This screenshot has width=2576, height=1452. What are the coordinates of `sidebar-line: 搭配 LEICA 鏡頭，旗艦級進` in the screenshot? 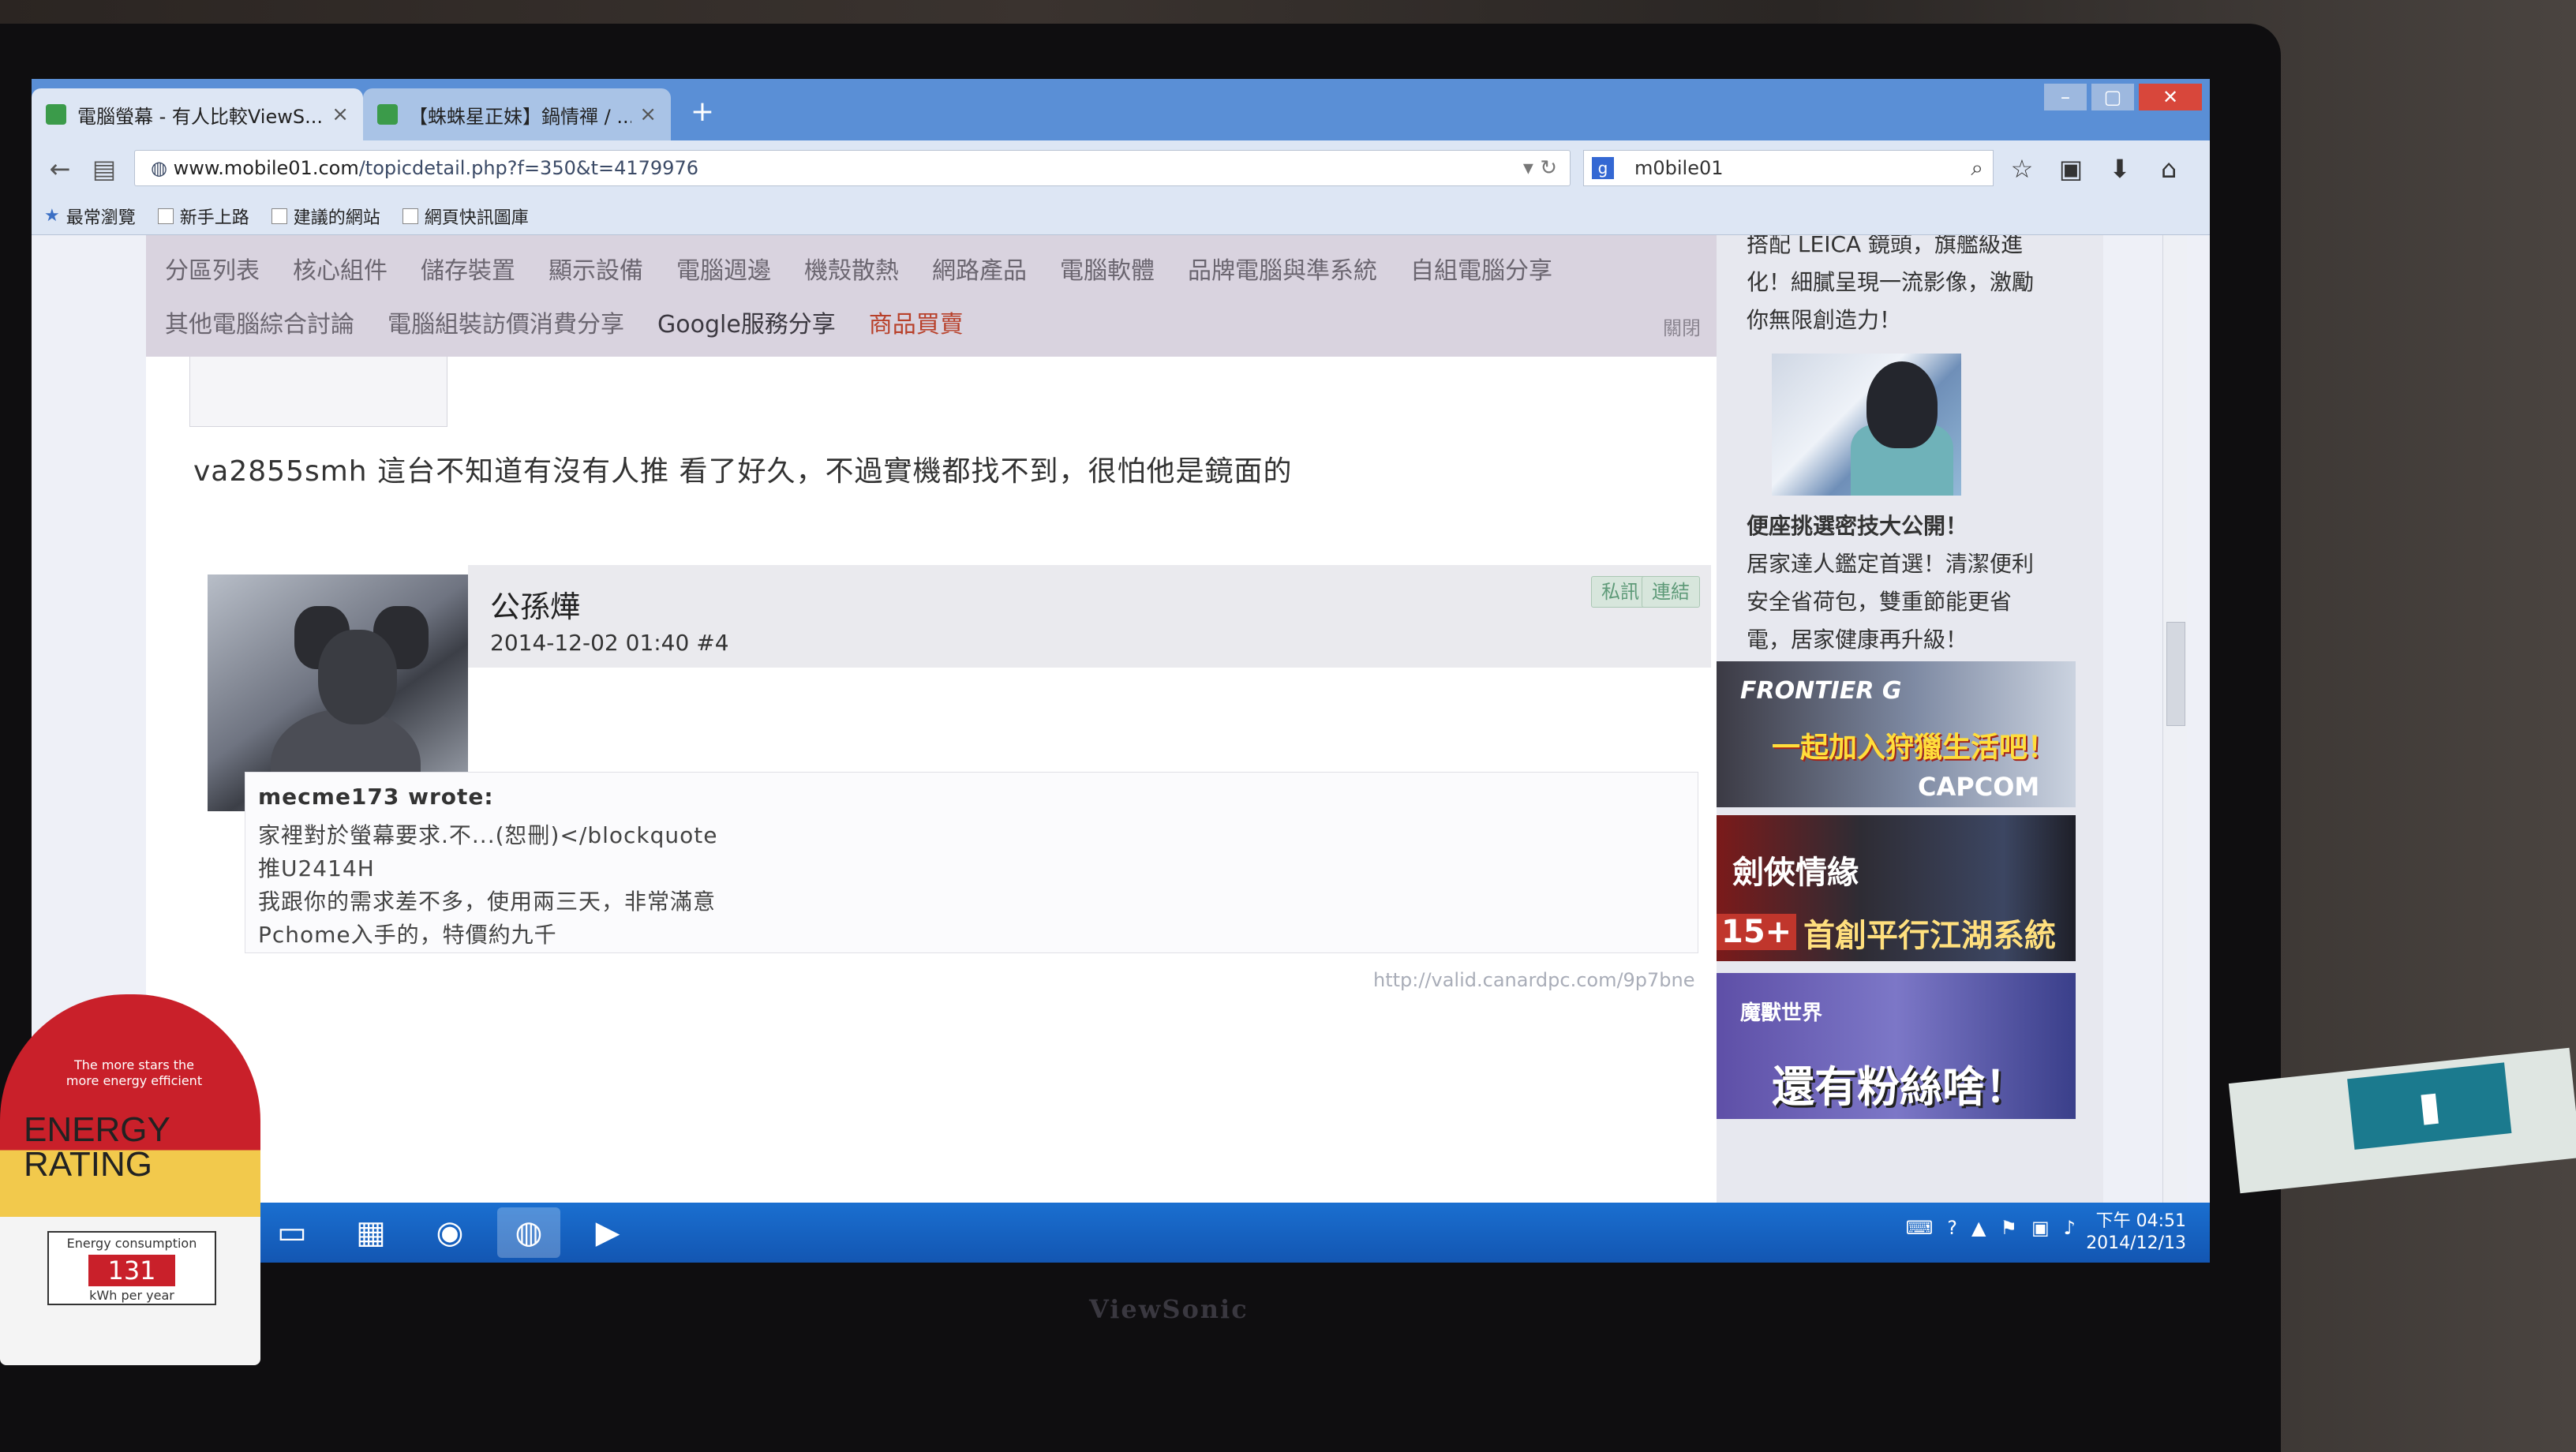 It's located at (1885, 246).